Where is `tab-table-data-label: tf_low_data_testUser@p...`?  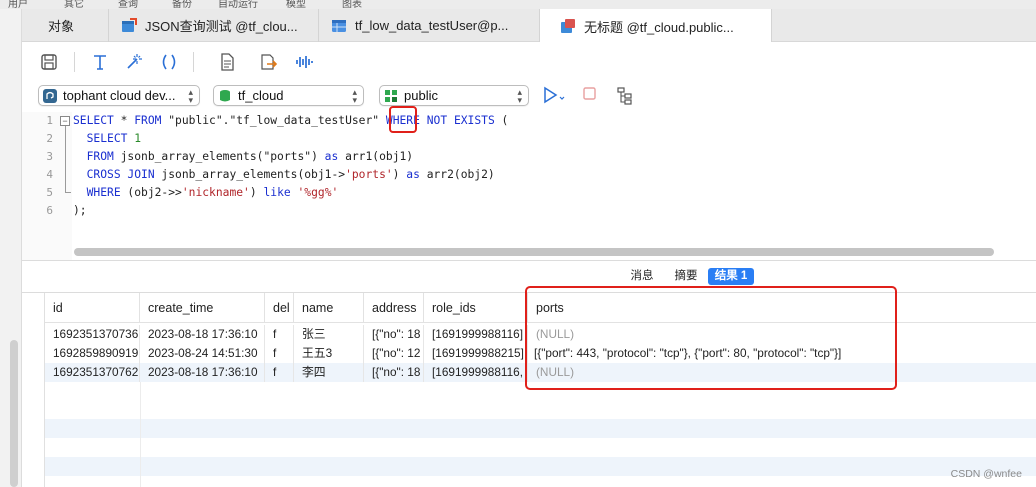
tab-table-data-label: tf_low_data_testUser@p... is located at coordinates (432, 25).